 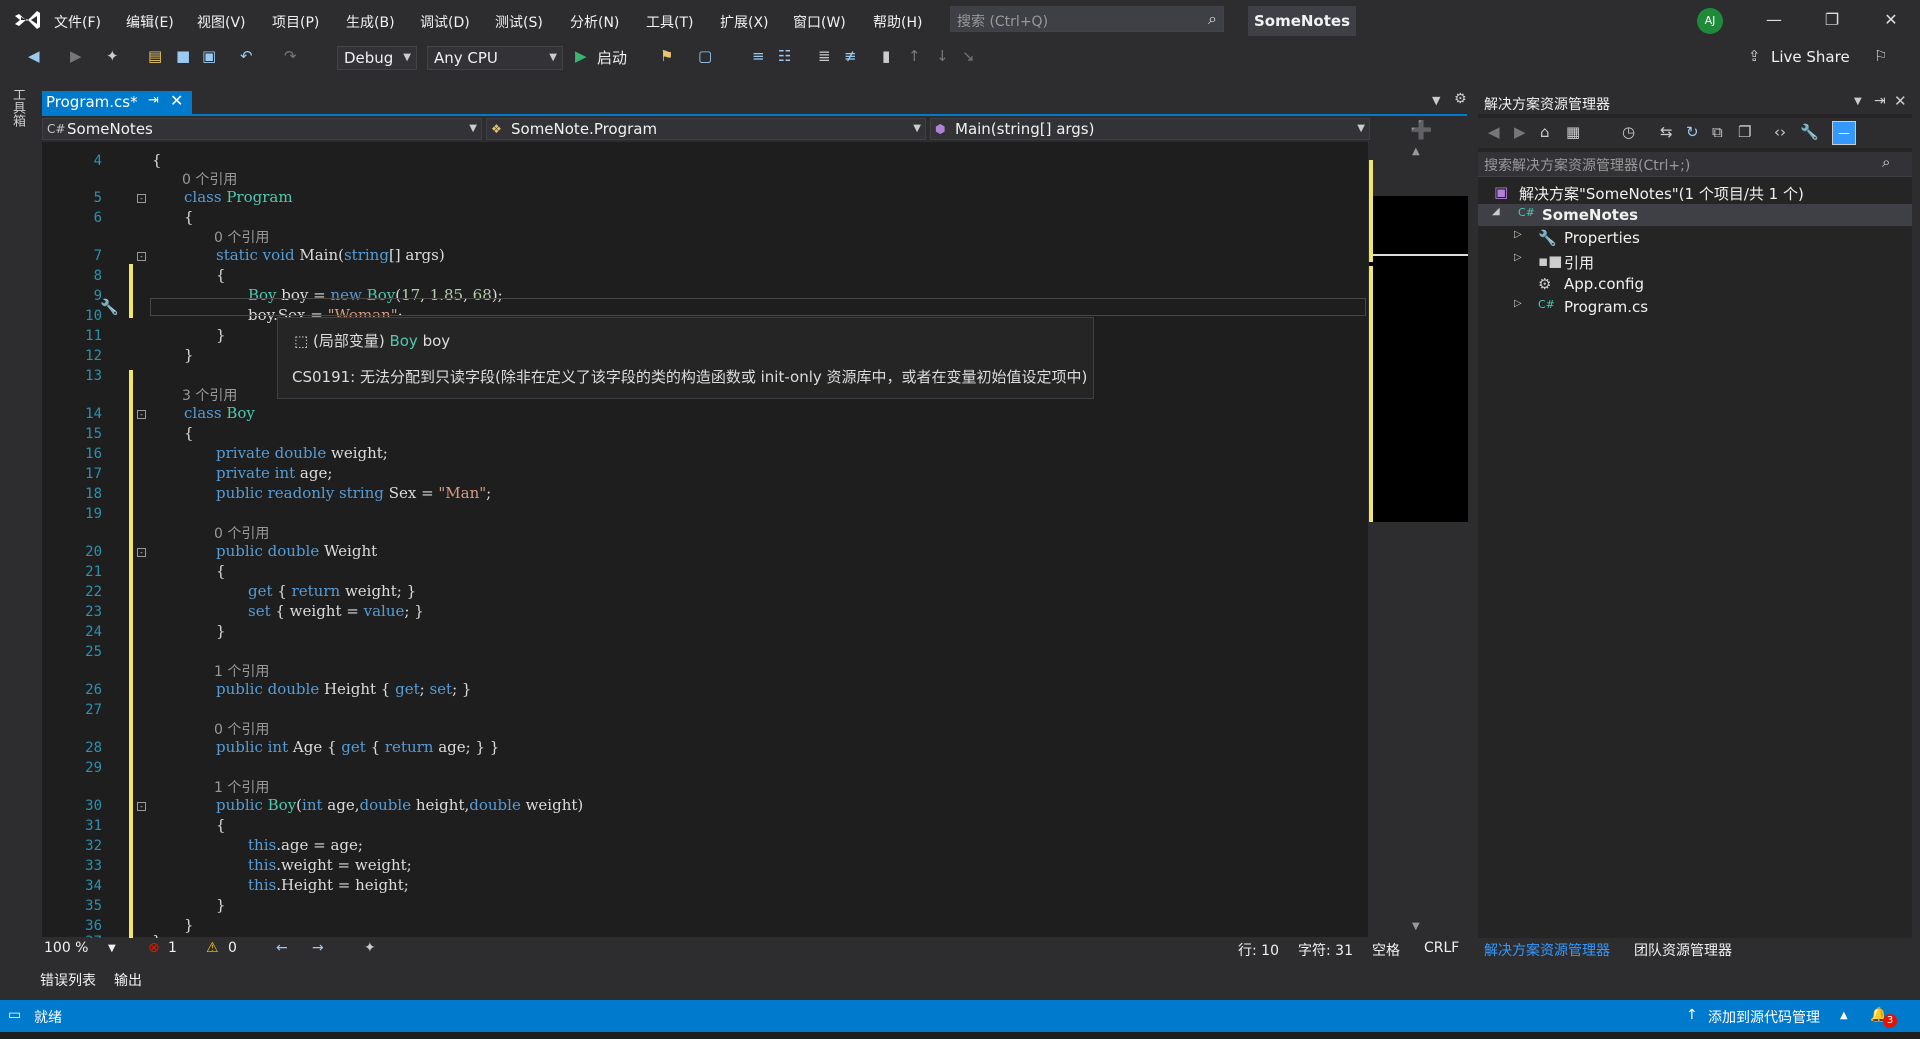 What do you see at coordinates (68, 980) in the screenshot?
I see `tab-error-list: 错误列表` at bounding box center [68, 980].